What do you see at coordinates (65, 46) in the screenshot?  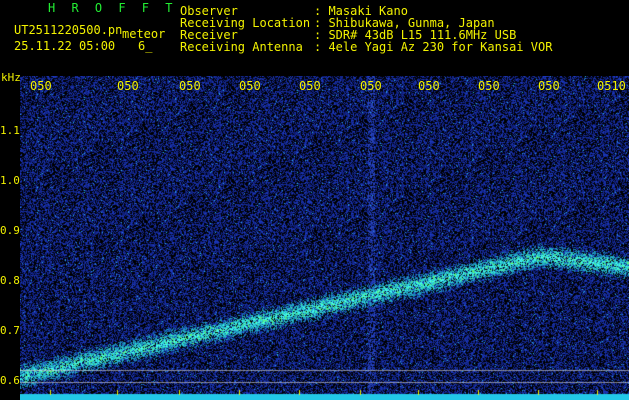 I see `timestamp: 25.11.22 05:00` at bounding box center [65, 46].